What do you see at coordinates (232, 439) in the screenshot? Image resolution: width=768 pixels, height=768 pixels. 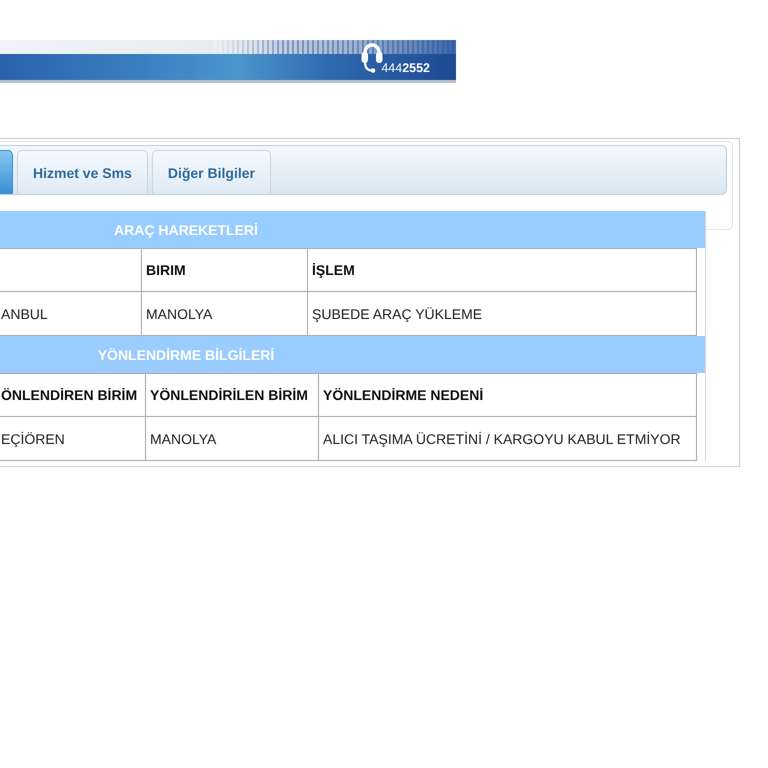 I see `table-cell: MANOLYA` at bounding box center [232, 439].